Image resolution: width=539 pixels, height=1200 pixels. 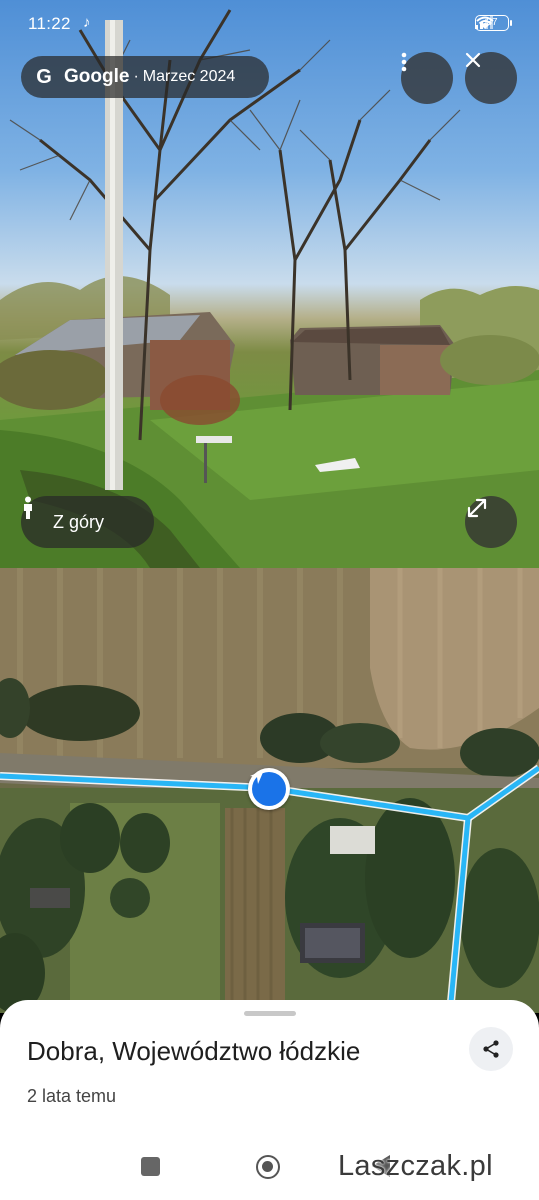 What do you see at coordinates (72, 1096) in the screenshot?
I see `capture-age: 2 lata temu` at bounding box center [72, 1096].